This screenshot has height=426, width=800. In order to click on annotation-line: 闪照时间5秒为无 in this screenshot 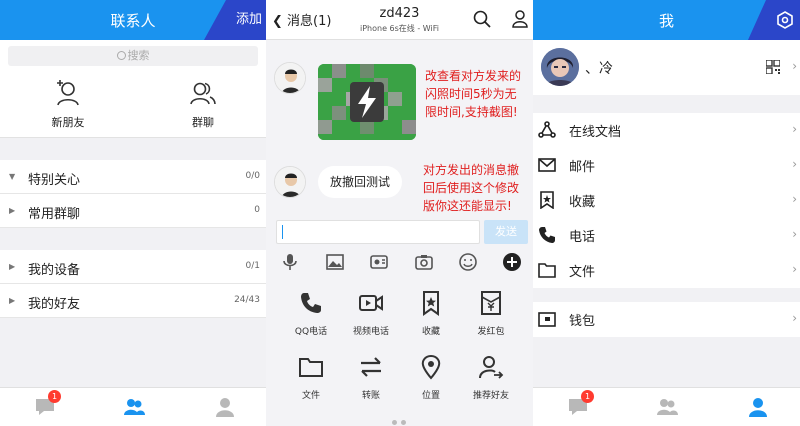, I will do `click(471, 94)`.